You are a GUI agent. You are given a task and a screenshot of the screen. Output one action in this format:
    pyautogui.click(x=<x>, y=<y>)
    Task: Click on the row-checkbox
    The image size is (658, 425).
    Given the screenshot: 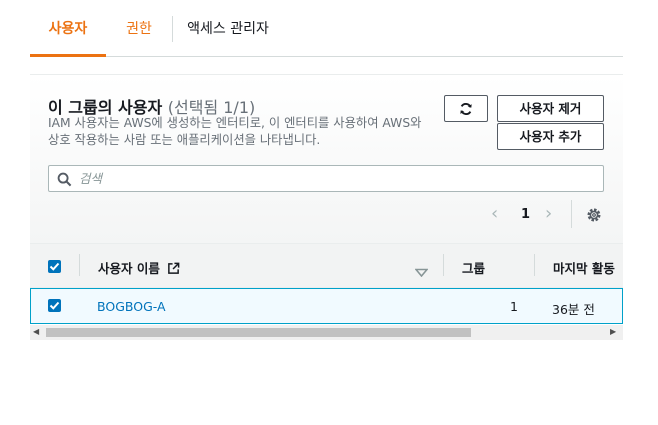 What is the action you would take?
    pyautogui.click(x=54, y=305)
    